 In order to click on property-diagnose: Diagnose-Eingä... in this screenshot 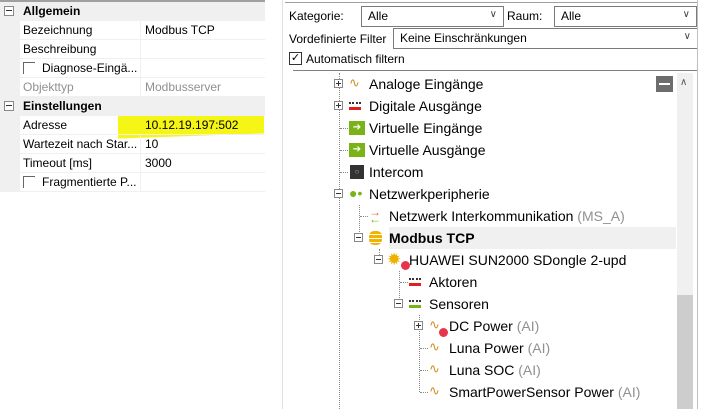, I will do `click(132, 68)`.